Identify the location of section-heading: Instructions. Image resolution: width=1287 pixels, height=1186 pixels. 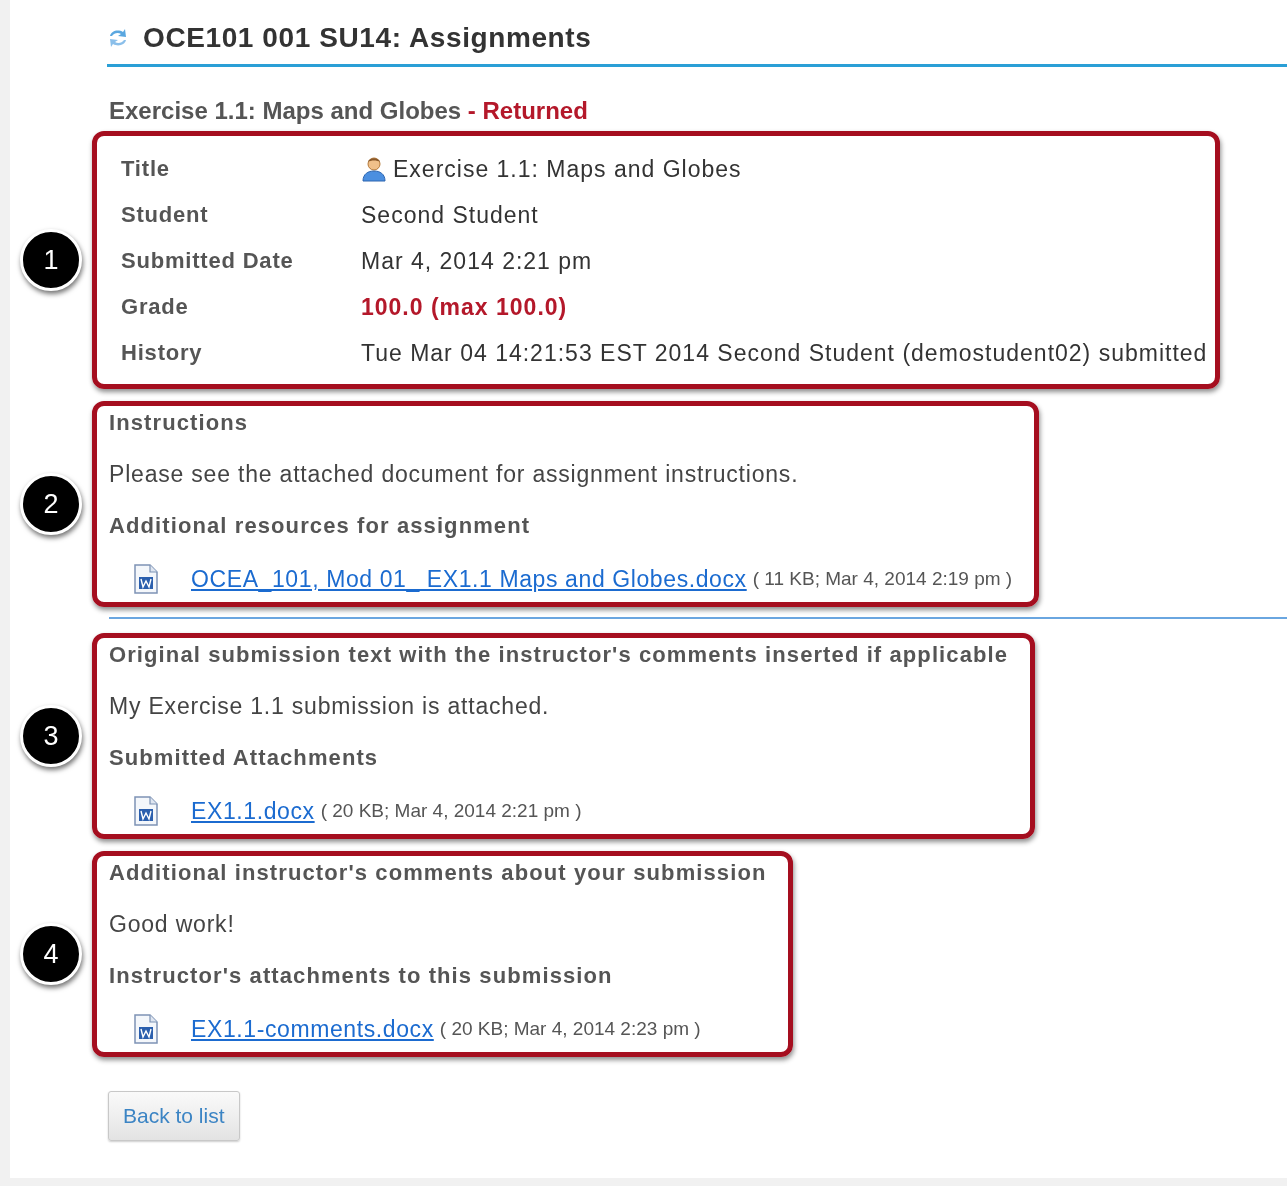
(179, 423).